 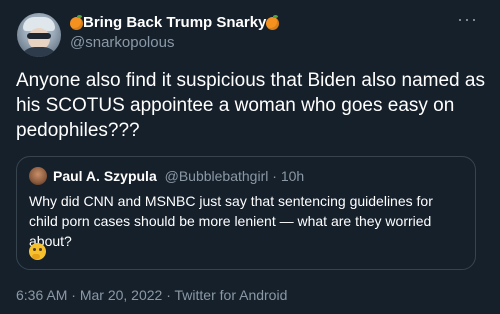 I want to click on author-name-row: Bring Back Trump Snarky, so click(x=175, y=23).